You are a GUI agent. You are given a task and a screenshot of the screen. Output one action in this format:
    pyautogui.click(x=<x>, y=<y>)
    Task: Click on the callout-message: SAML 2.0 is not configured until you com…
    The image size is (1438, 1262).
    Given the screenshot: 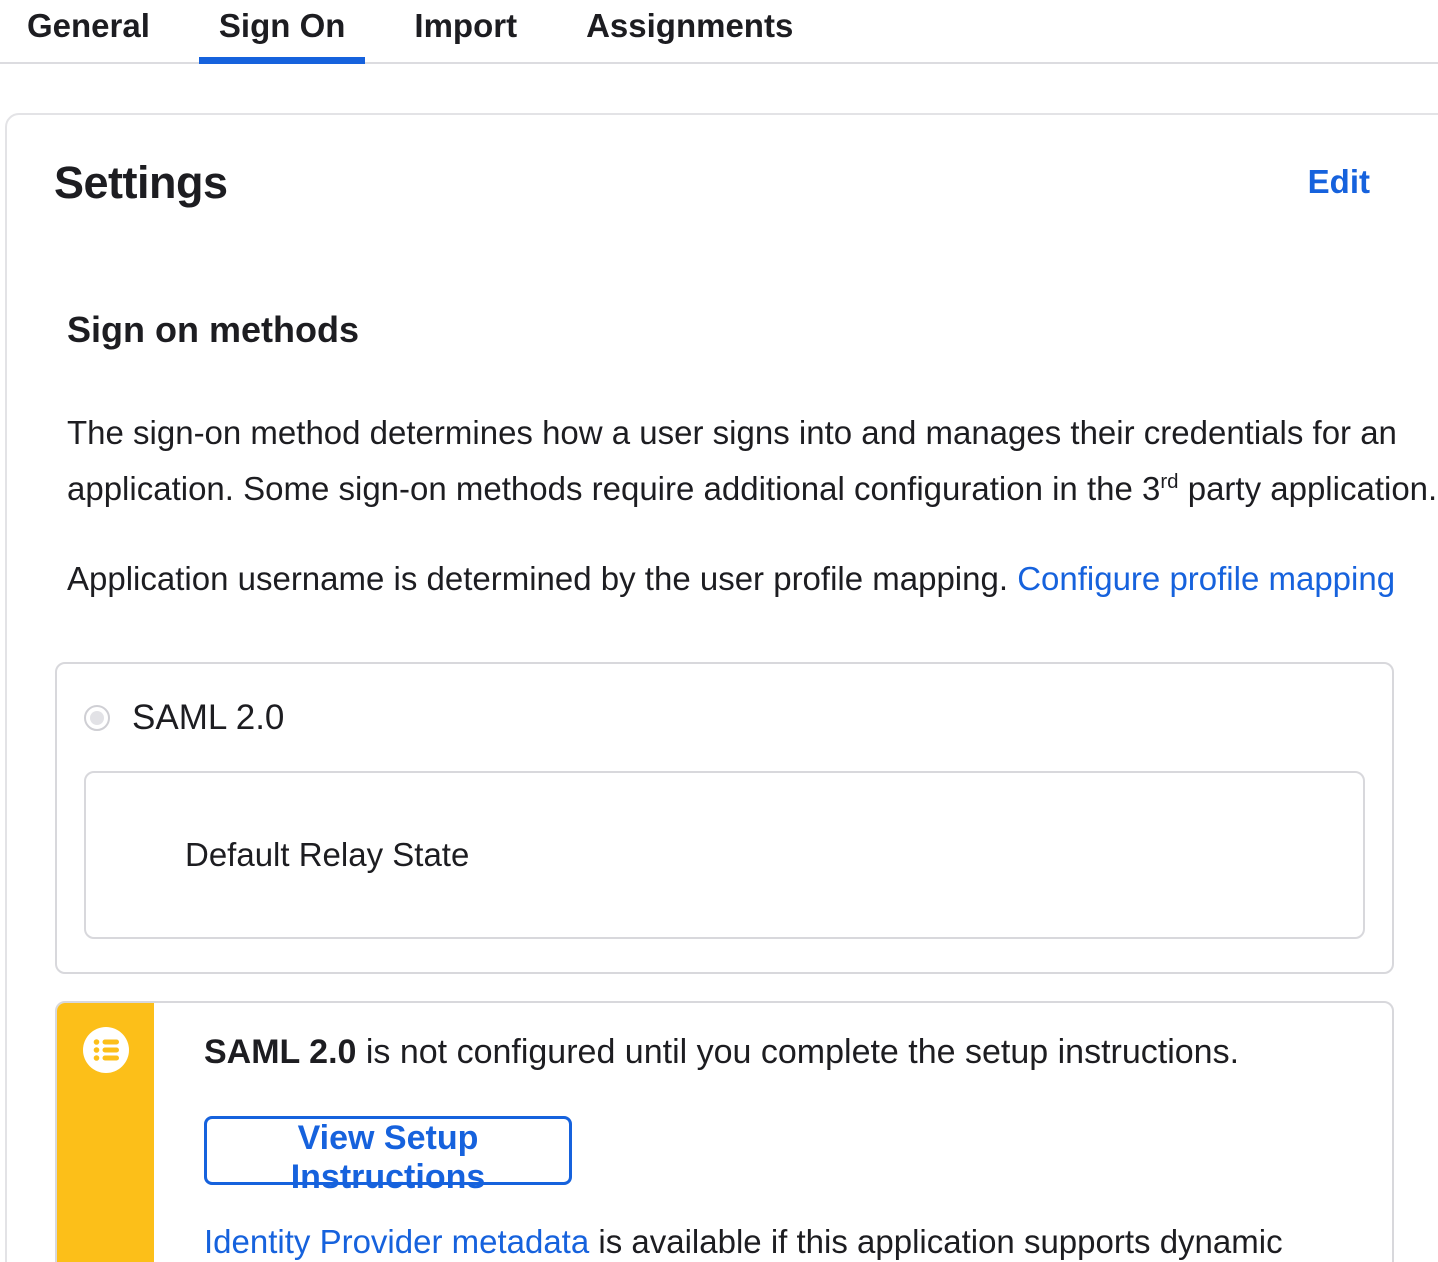 What is the action you would take?
    pyautogui.click(x=798, y=1052)
    